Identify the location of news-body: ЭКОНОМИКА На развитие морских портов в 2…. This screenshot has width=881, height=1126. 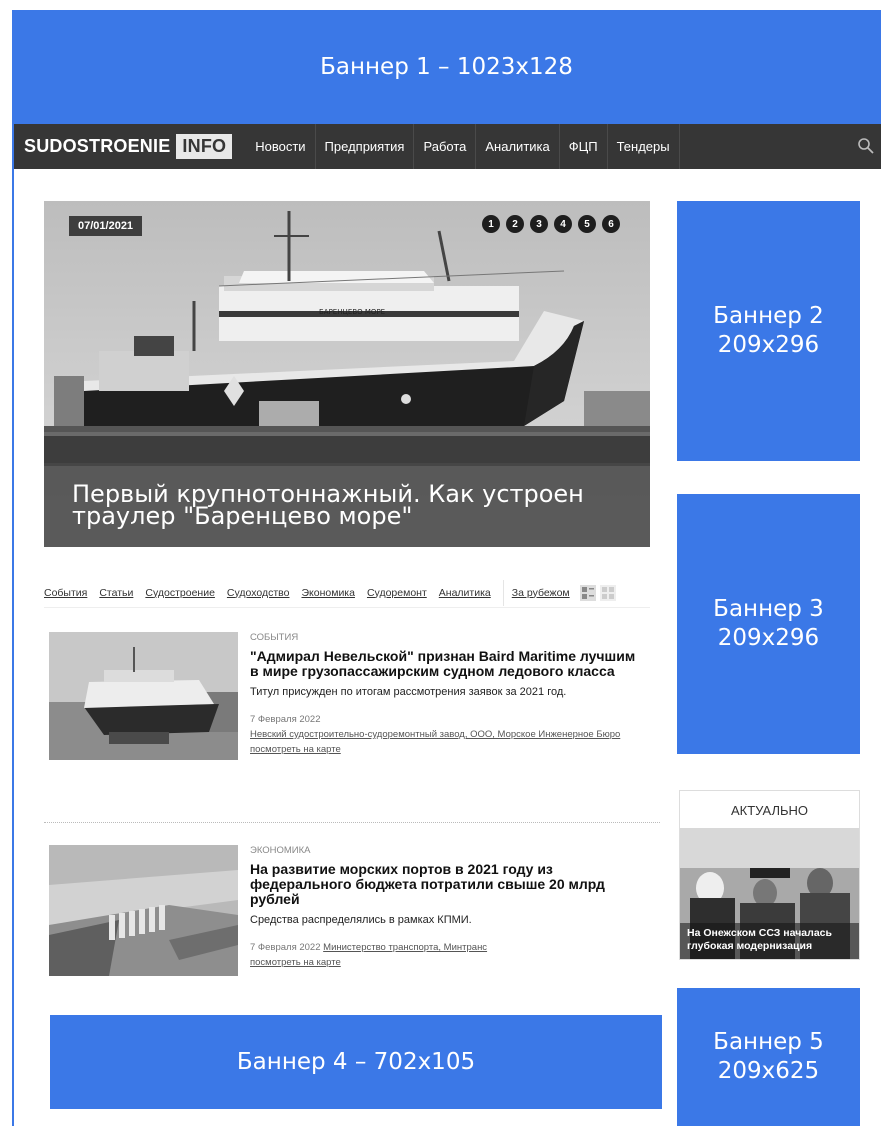
(445, 906).